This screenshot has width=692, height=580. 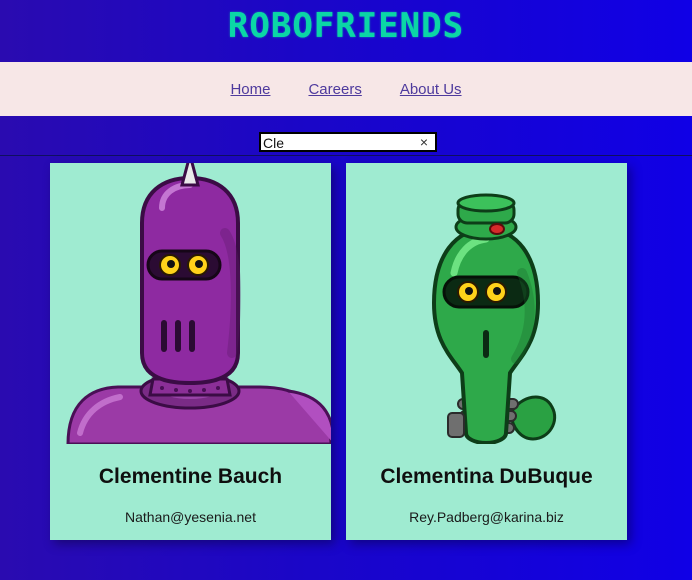 I want to click on robot-name: Clementine Bauch, so click(x=190, y=476).